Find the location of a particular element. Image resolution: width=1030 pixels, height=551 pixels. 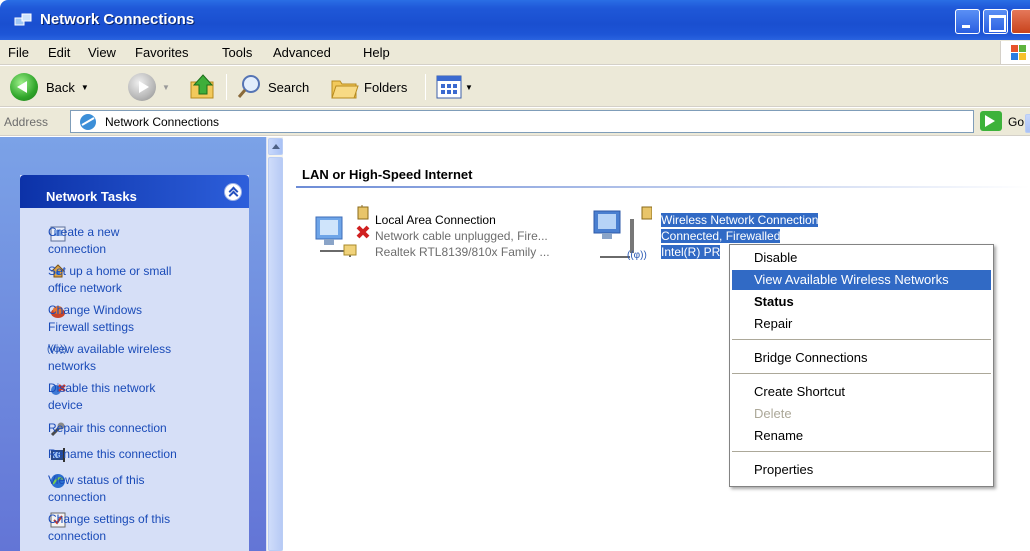

windows-logo-icon is located at coordinates (1015, 52).